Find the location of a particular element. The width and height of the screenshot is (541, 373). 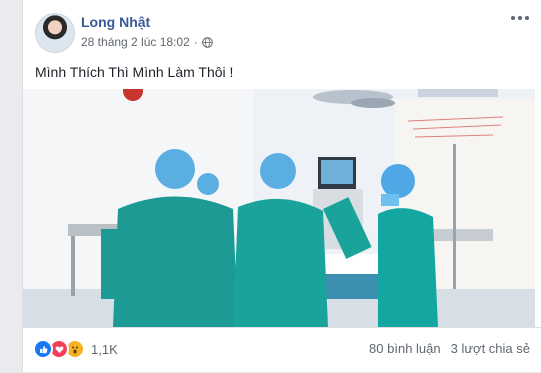

post-timestamp: 28 tháng 2 lúc 18:02 is located at coordinates (135, 42).